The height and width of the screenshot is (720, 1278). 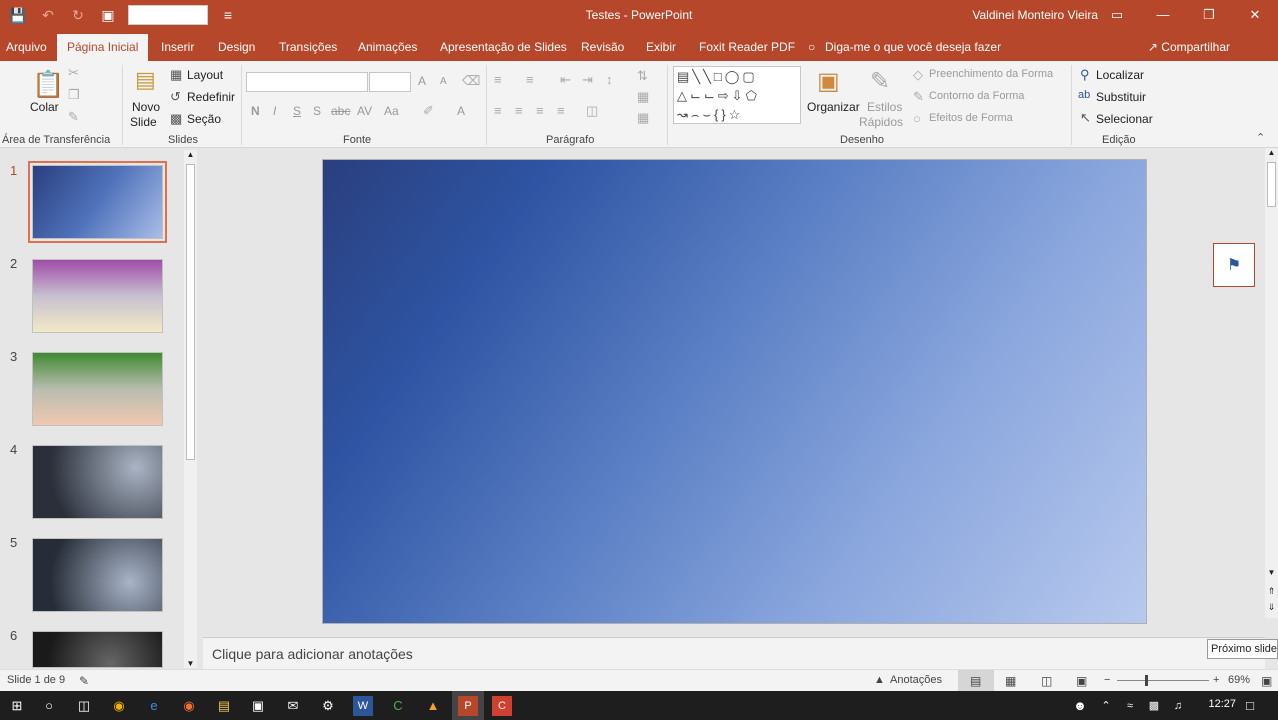 What do you see at coordinates (1080, 706) in the screenshot?
I see `people-icon: ☻` at bounding box center [1080, 706].